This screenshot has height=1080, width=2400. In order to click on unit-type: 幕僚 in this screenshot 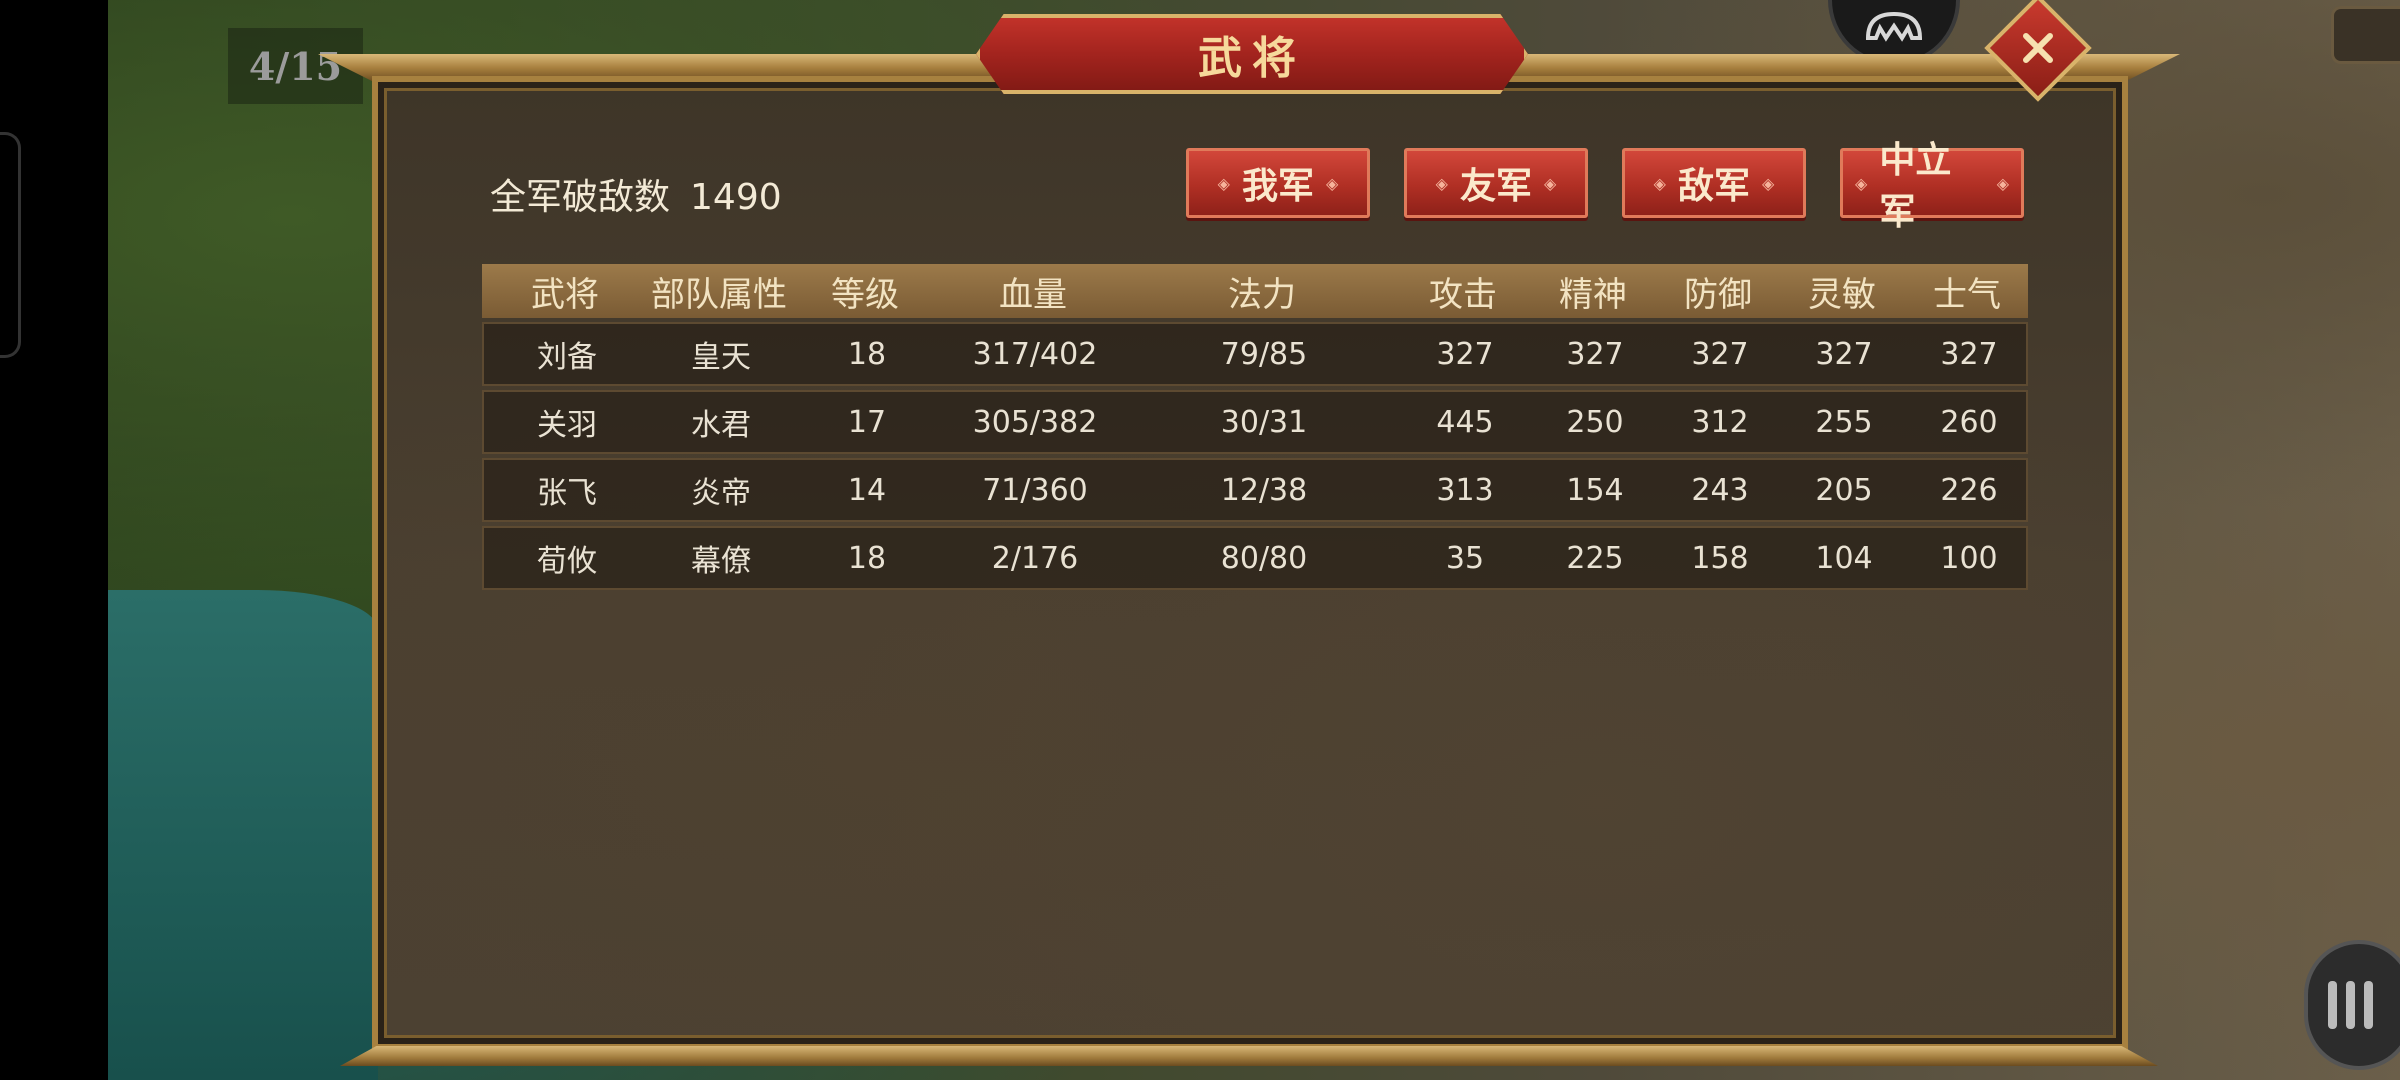, I will do `click(721, 561)`.